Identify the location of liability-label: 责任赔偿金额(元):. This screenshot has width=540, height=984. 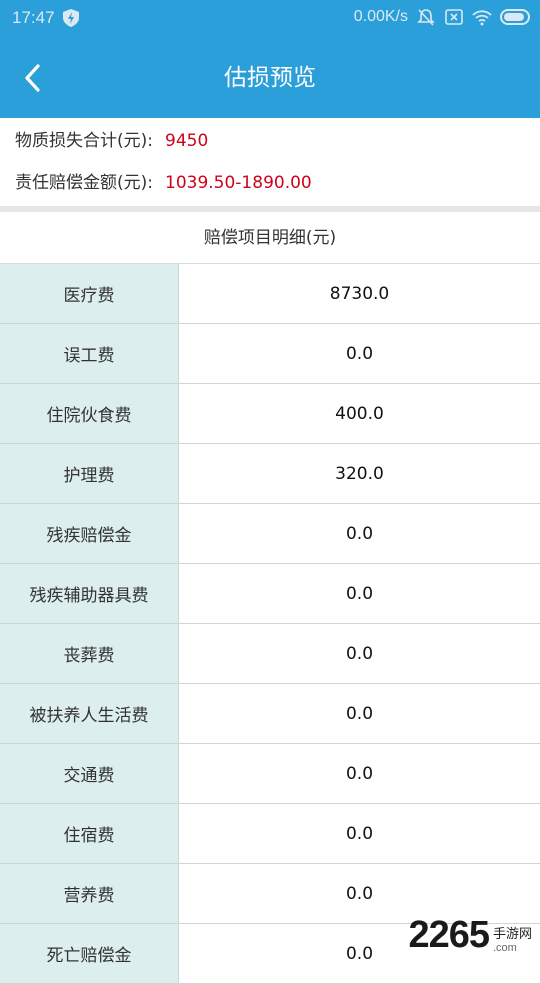
(84, 183).